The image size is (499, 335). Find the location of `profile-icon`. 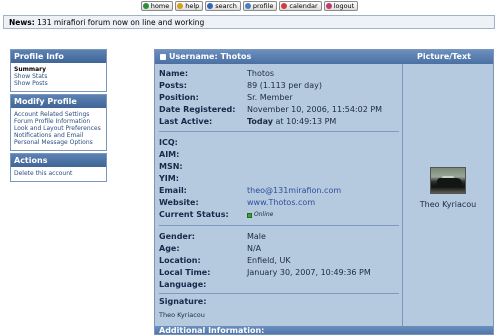

profile-icon is located at coordinates (247, 6).